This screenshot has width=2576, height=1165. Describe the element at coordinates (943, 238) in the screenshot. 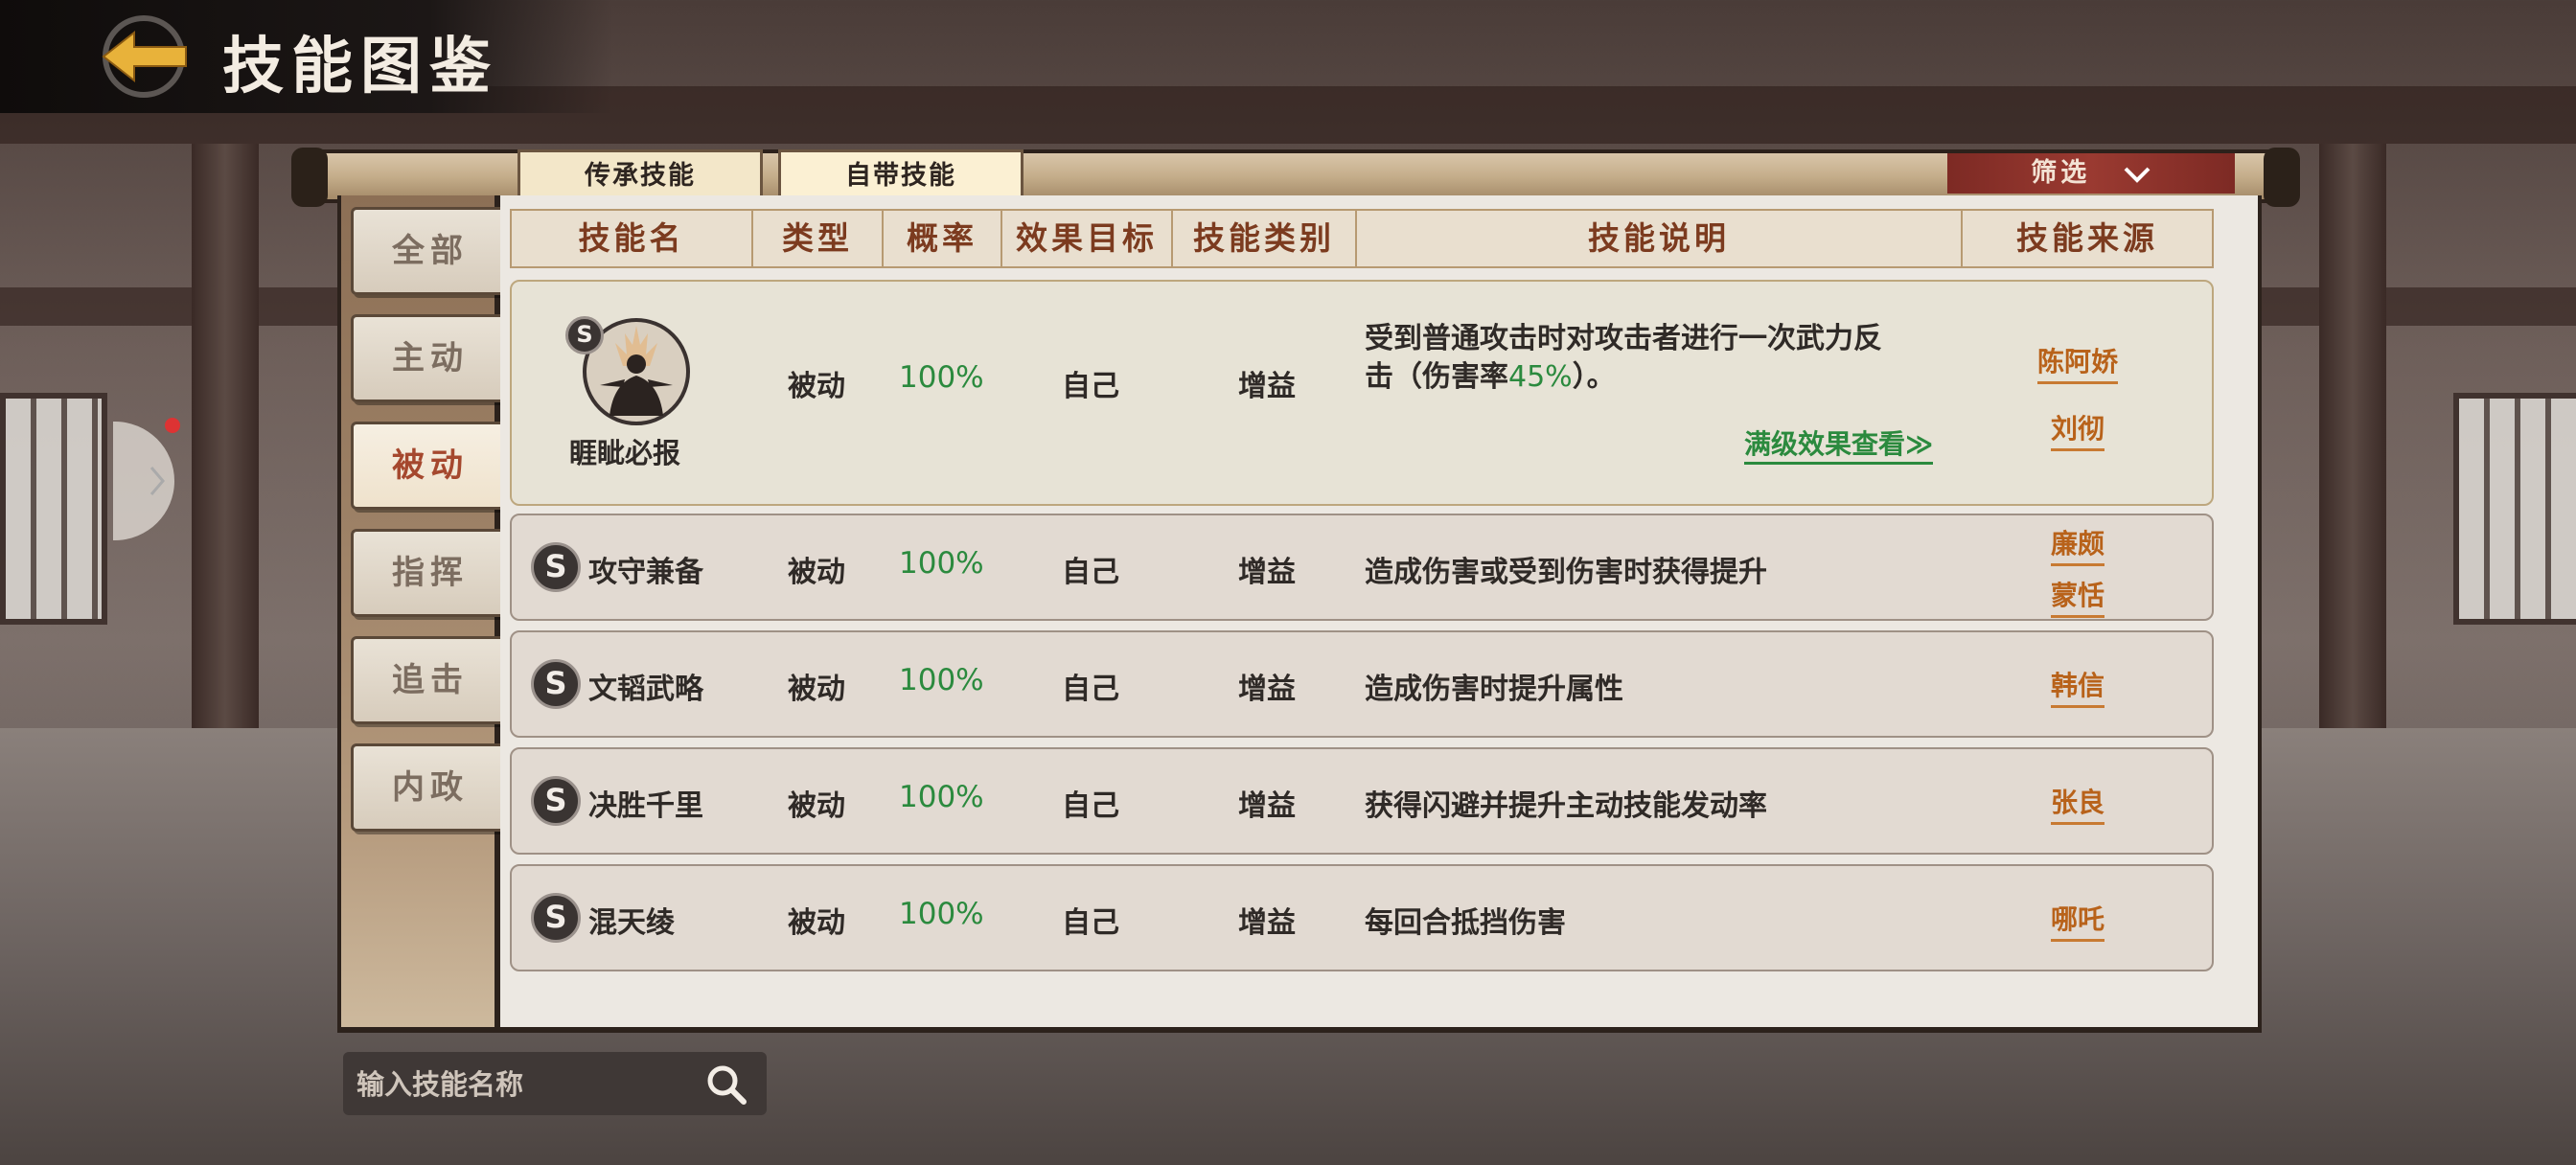

I see `column-header-rate: 概率` at that location.